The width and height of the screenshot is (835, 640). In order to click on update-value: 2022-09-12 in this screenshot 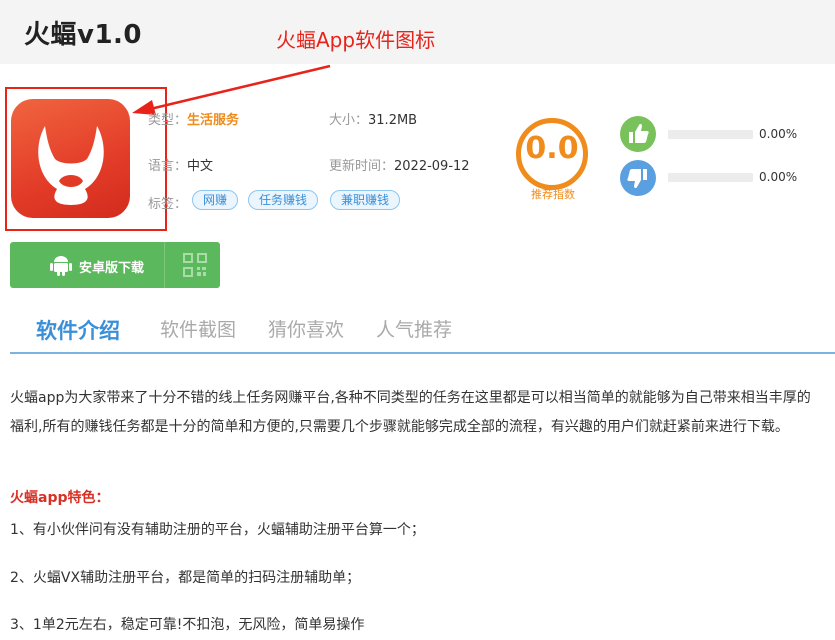, I will do `click(432, 166)`.